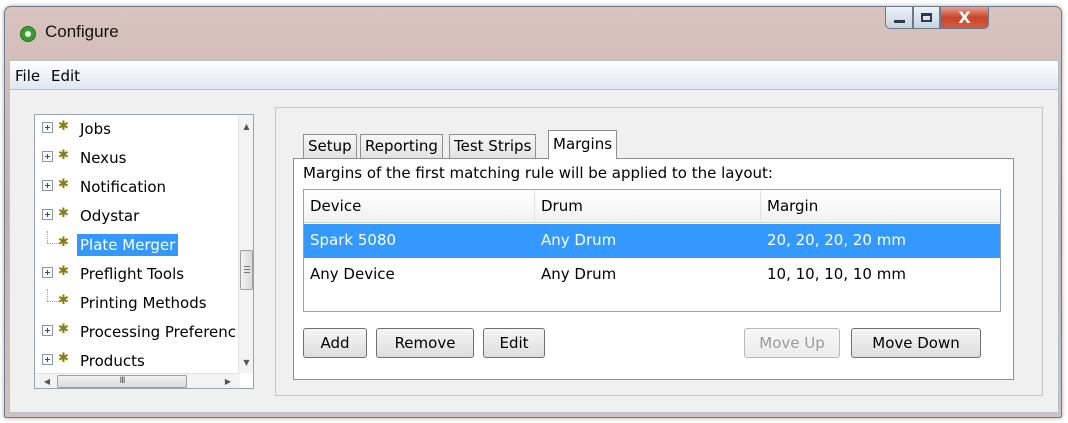 This screenshot has width=1068, height=423. I want to click on title-bar: Configure X, so click(533, 33).